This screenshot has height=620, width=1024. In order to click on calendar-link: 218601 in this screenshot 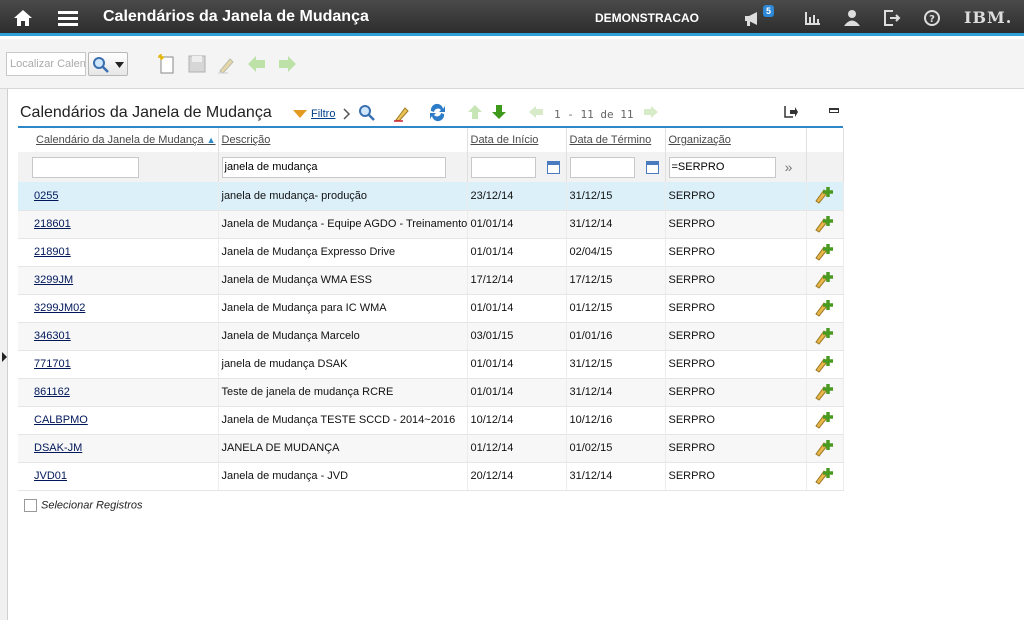, I will do `click(52, 224)`.